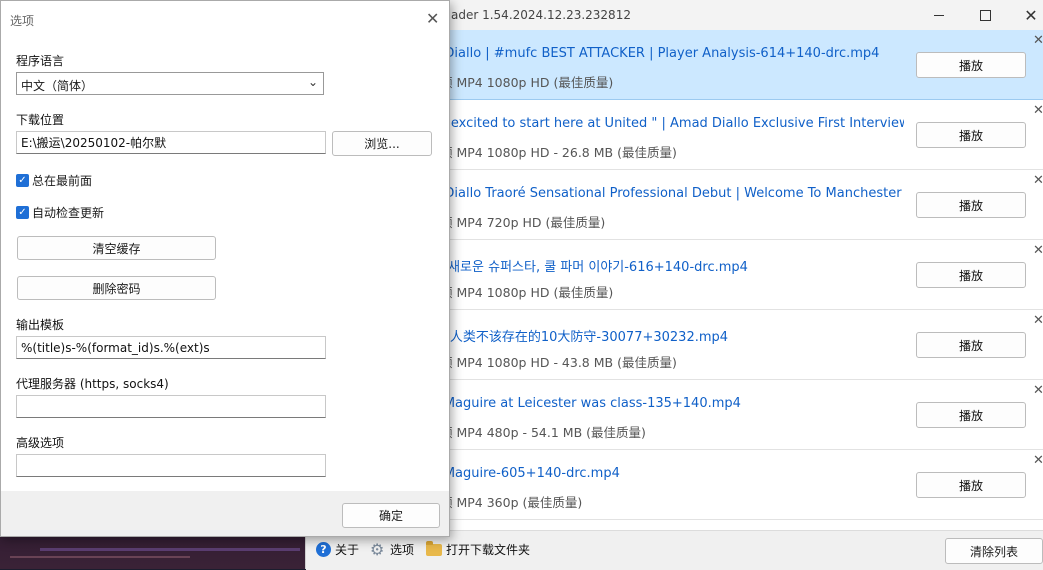  What do you see at coordinates (434, 548) in the screenshot?
I see `folder-icon` at bounding box center [434, 548].